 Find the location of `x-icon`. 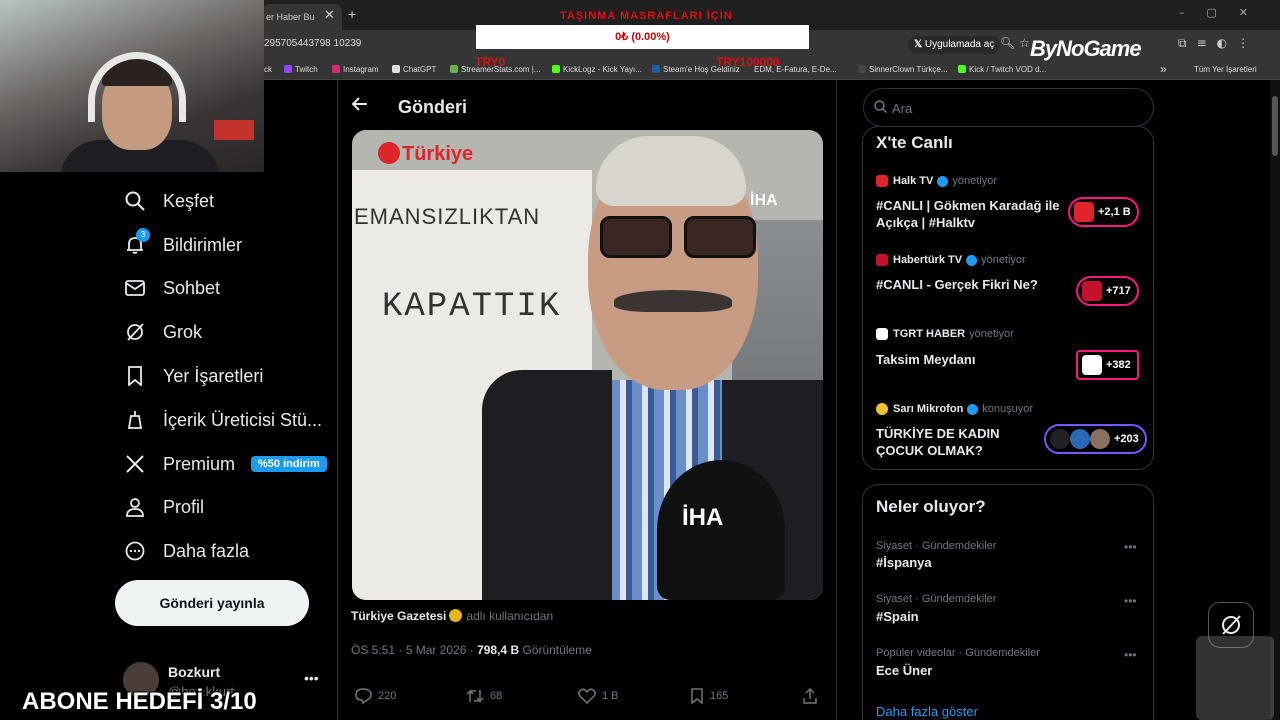

x-icon is located at coordinates (135, 464).